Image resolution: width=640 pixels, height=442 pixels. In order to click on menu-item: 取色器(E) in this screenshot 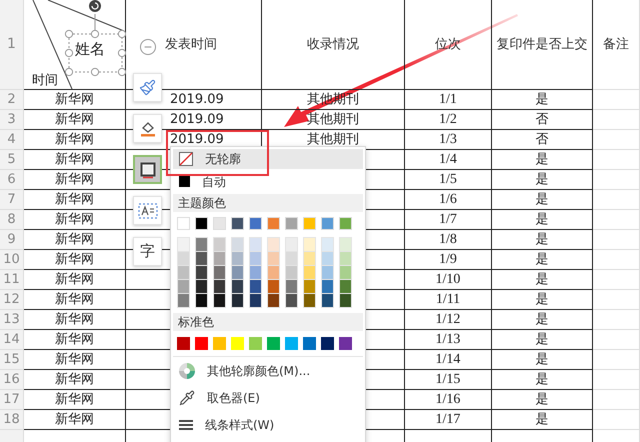, I will do `click(268, 397)`.